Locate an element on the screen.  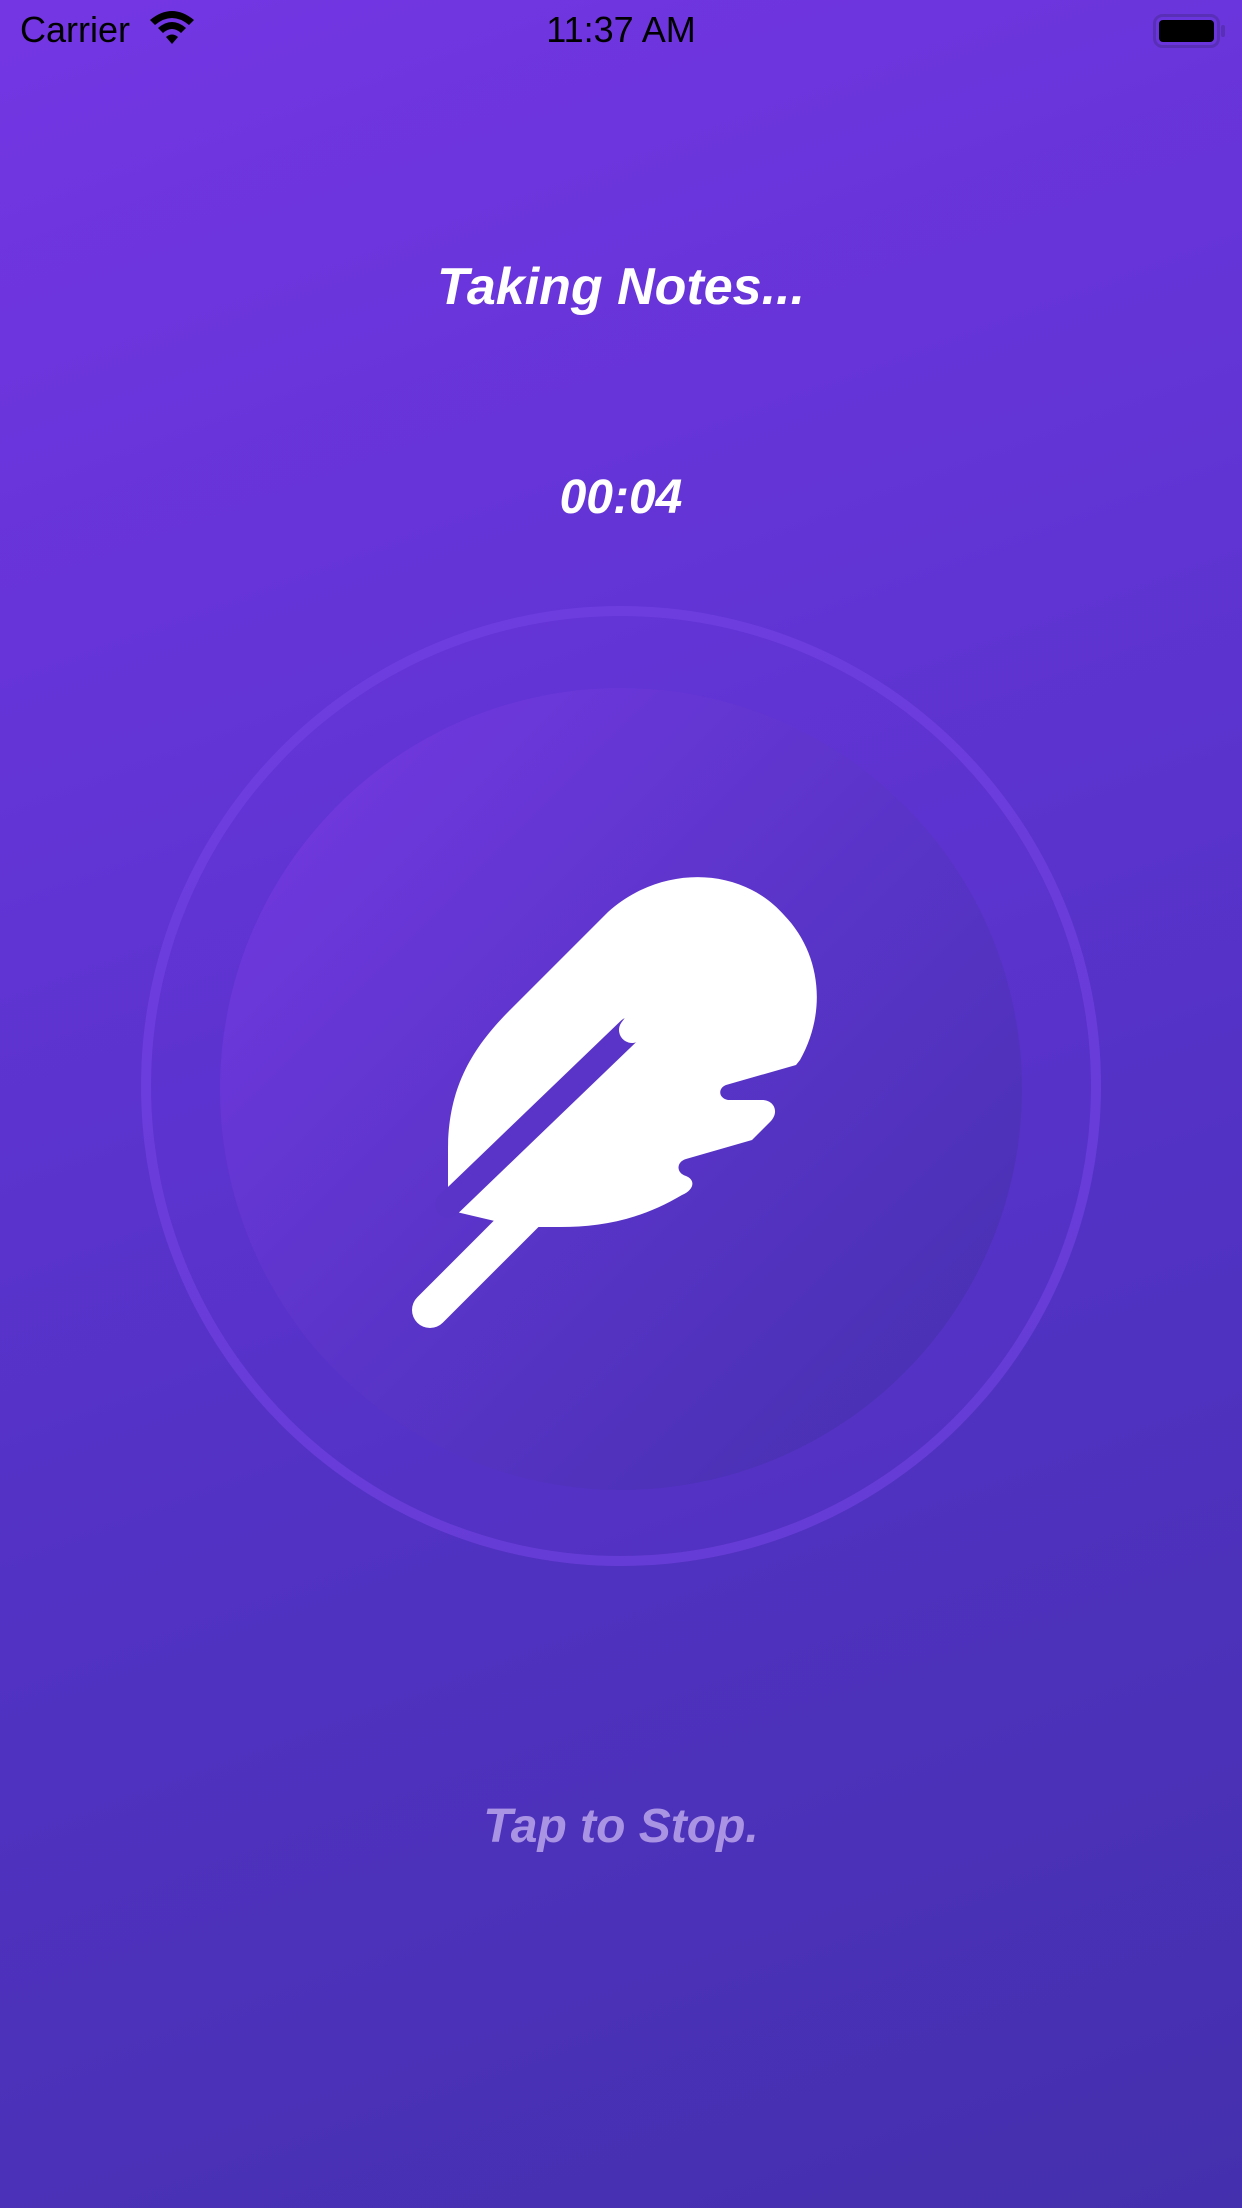
status-time: 11:37 AM is located at coordinates (621, 29).